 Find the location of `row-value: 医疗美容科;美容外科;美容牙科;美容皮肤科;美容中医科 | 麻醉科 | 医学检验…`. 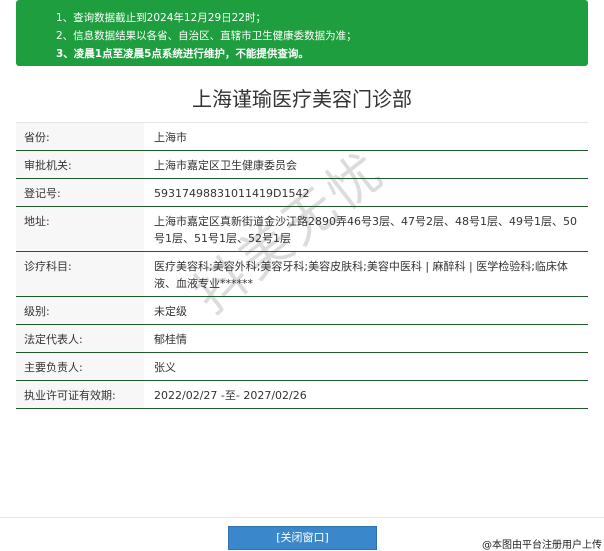

row-value: 医疗美容科;美容外科;美容牙科;美容皮肤科;美容中医科 | 麻醉科 | 医学检验… is located at coordinates (361, 275).